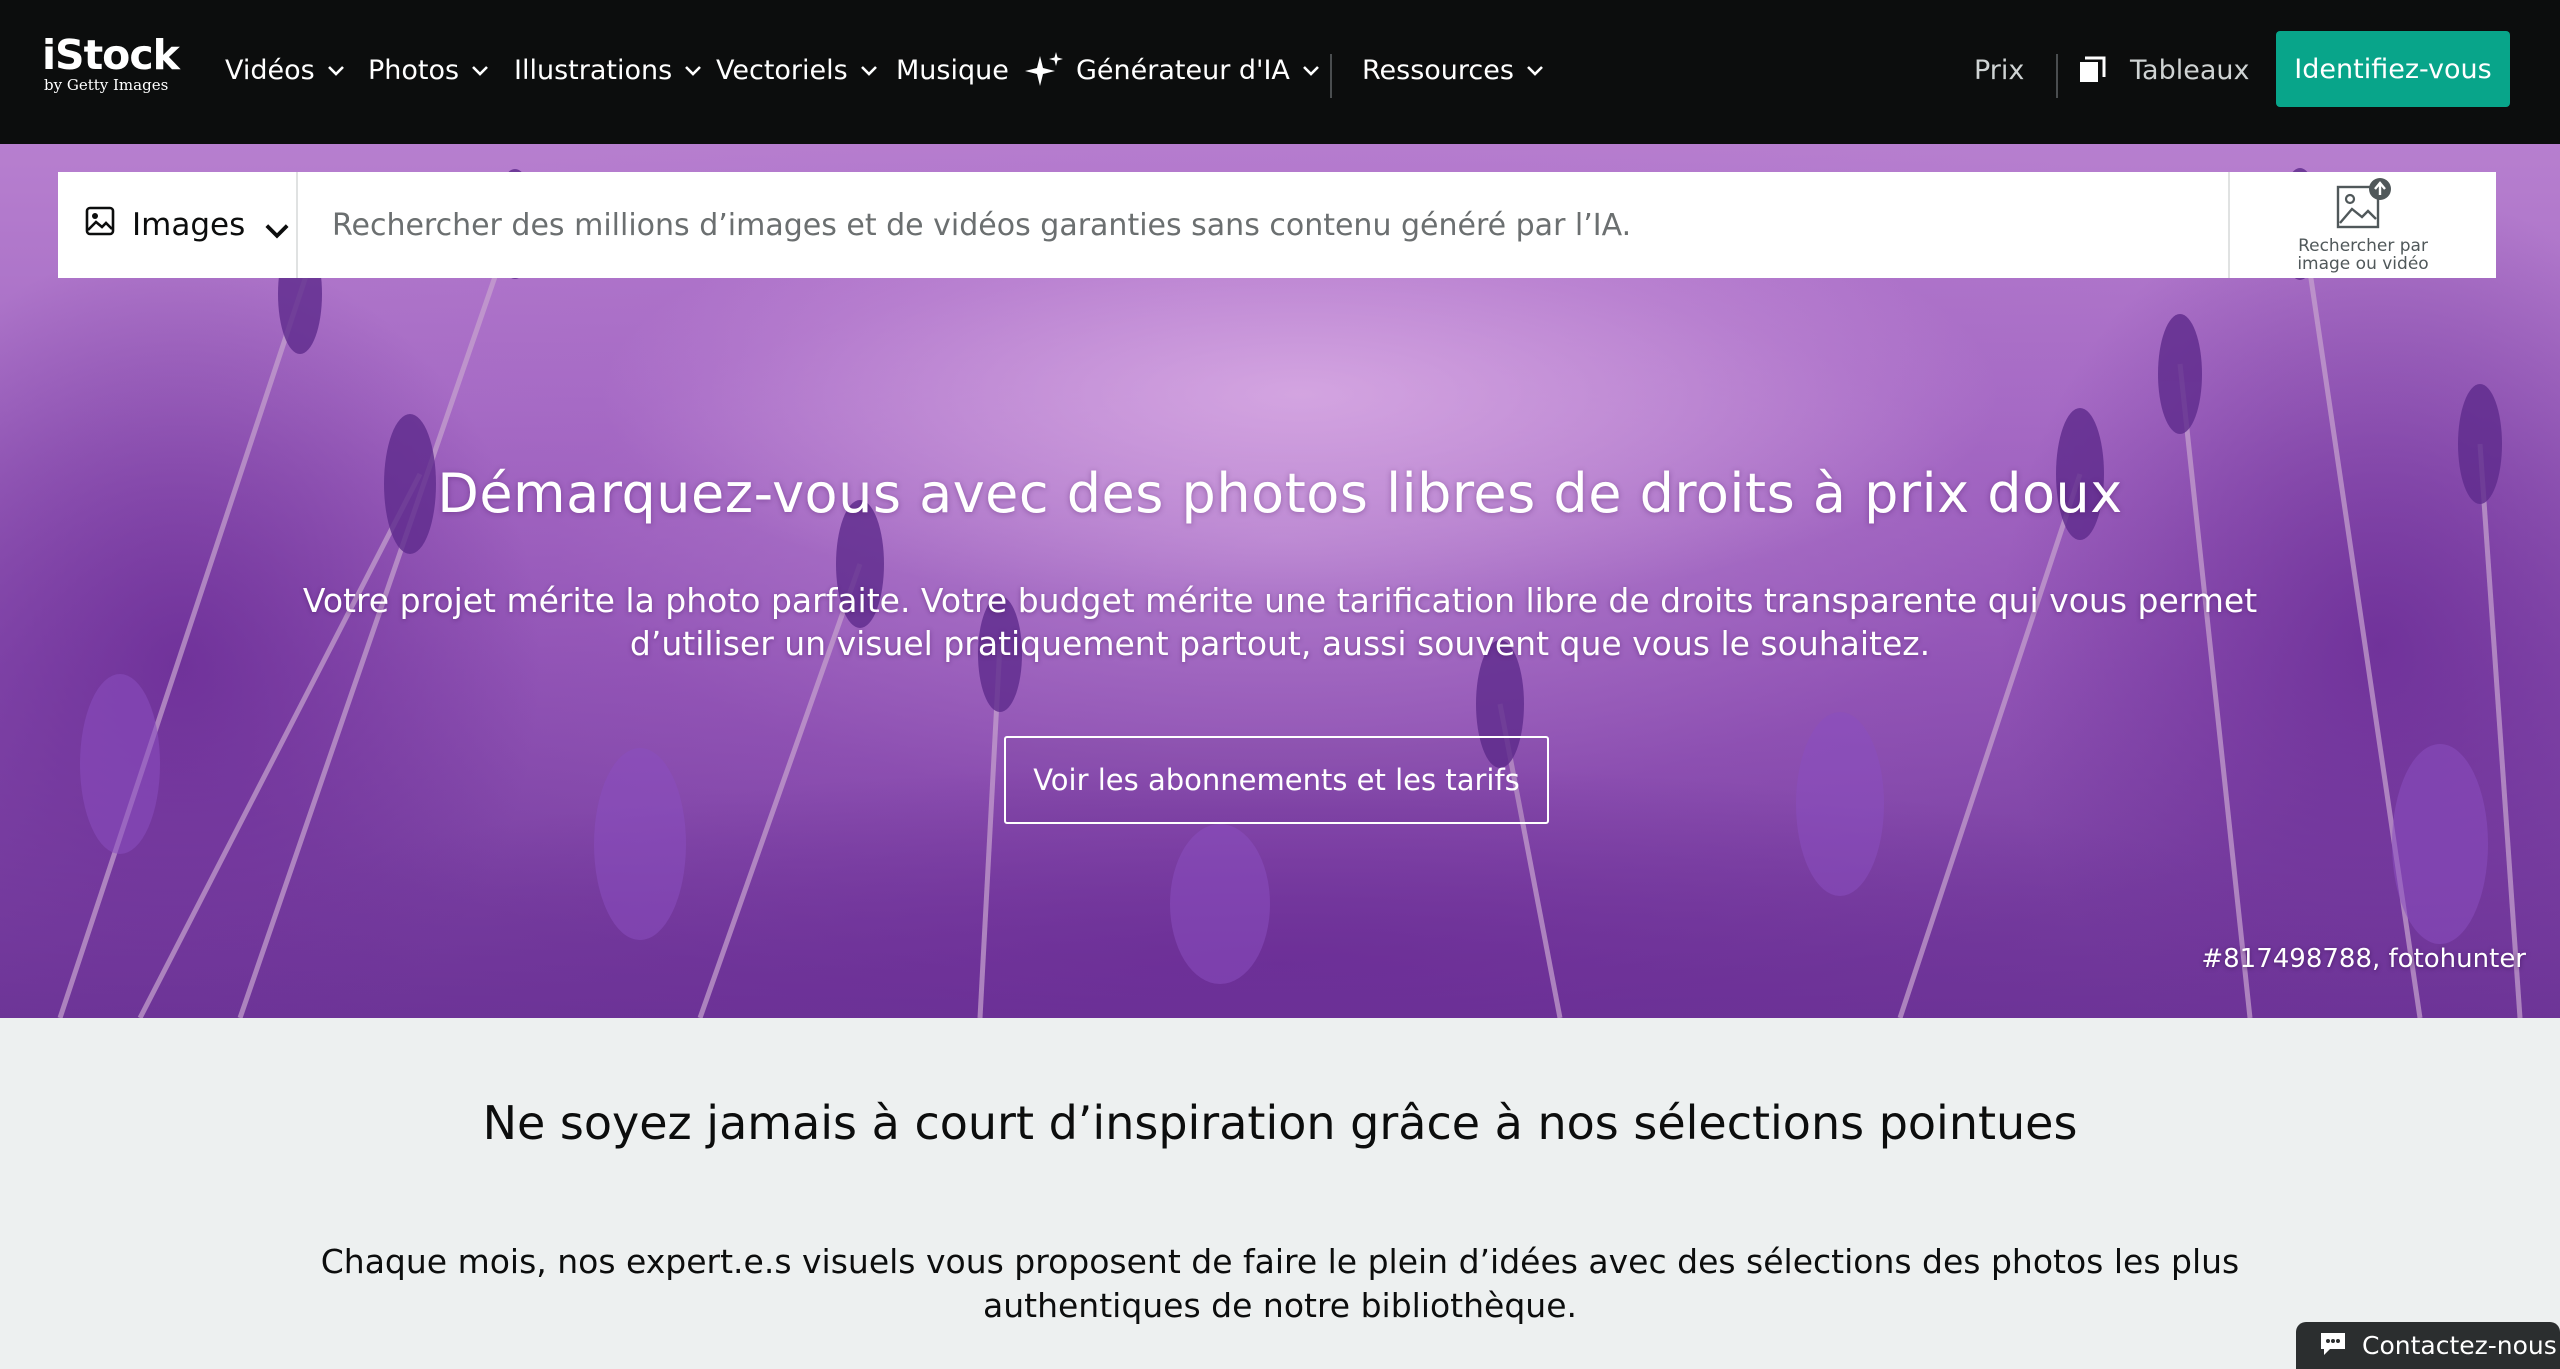 The image size is (2560, 1369). I want to click on visual-search-label: Rechercher par image ou vidéo, so click(2363, 255).